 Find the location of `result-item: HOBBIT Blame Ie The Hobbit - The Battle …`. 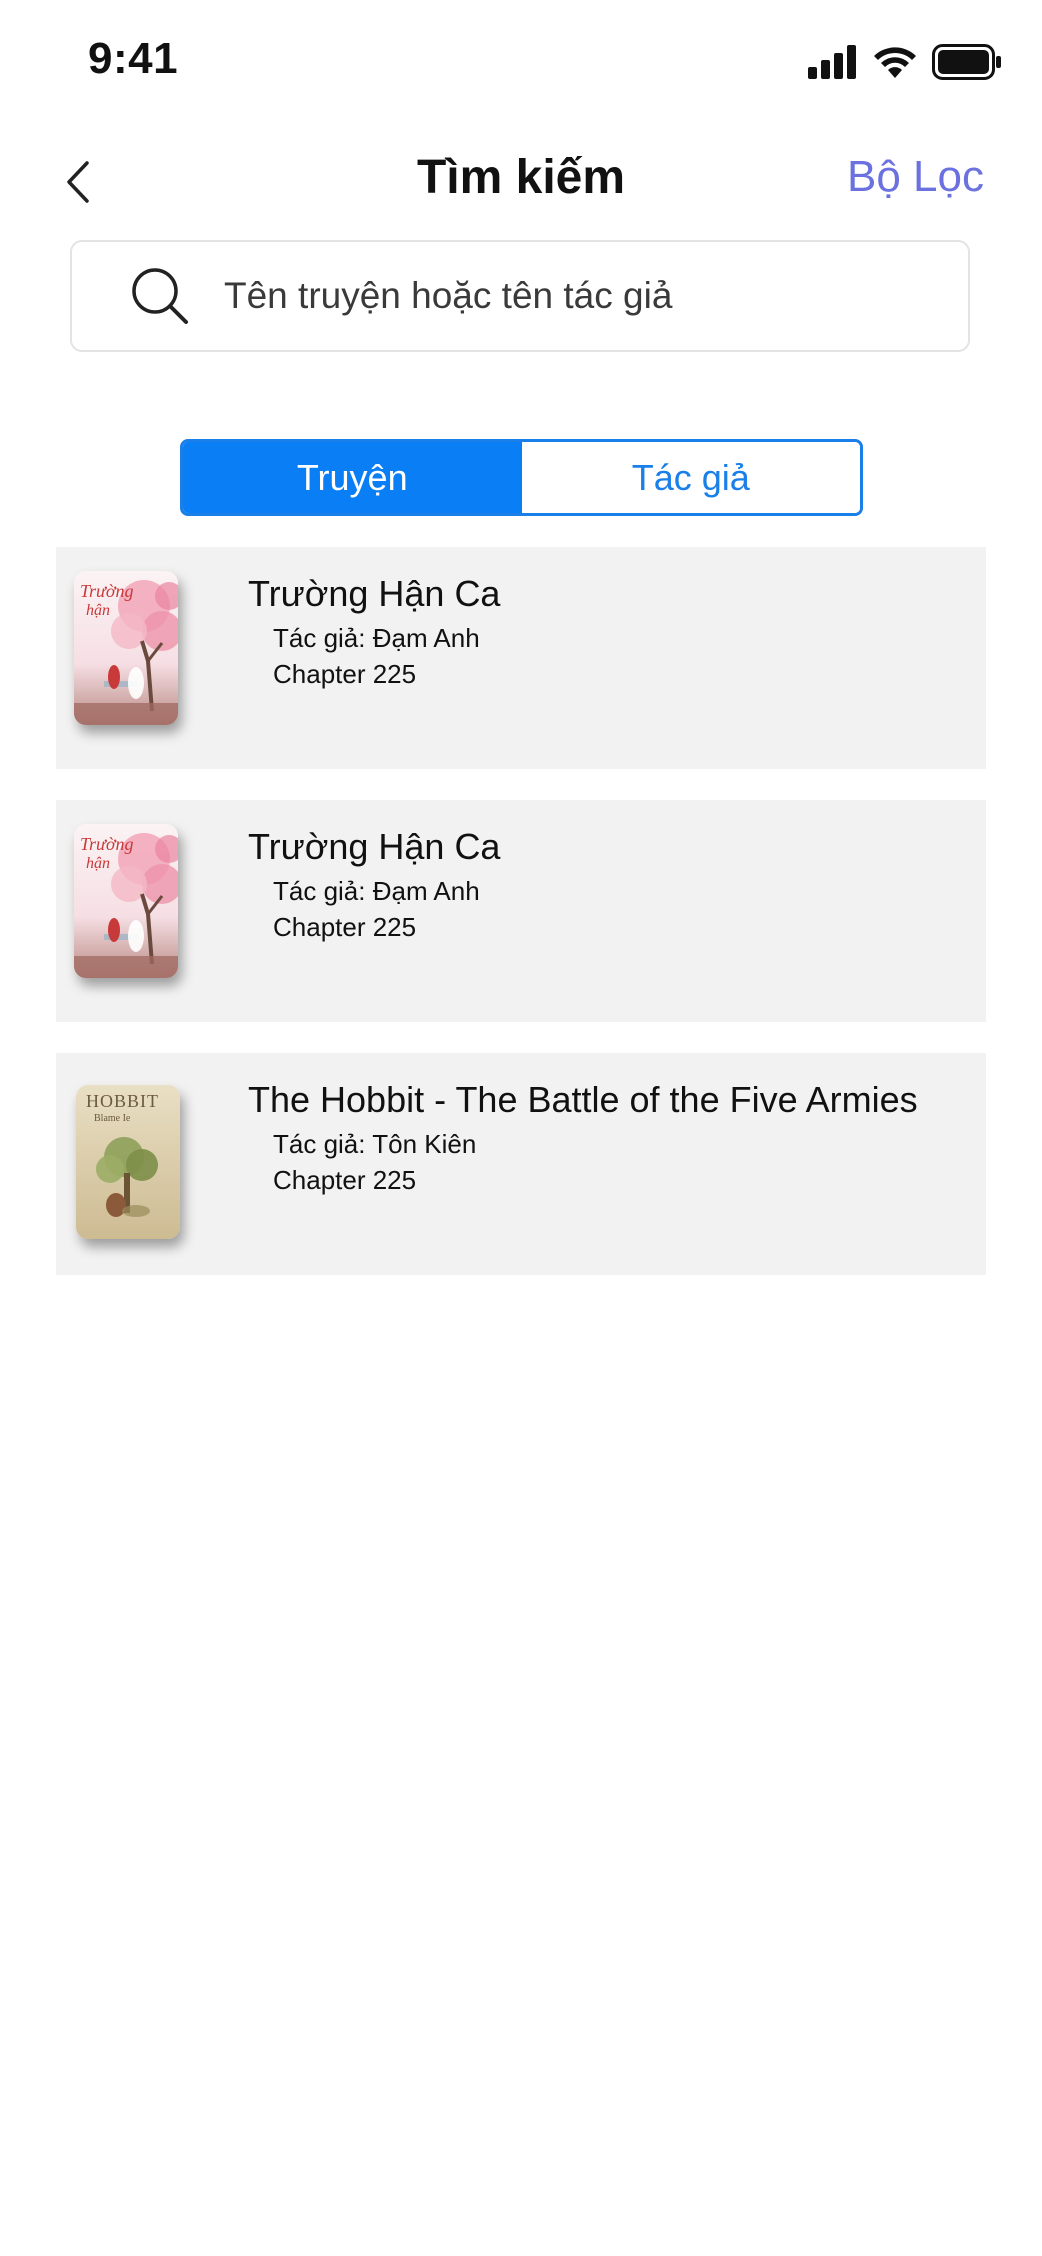

result-item: HOBBIT Blame Ie The Hobbit - The Battle … is located at coordinates (521, 1164).